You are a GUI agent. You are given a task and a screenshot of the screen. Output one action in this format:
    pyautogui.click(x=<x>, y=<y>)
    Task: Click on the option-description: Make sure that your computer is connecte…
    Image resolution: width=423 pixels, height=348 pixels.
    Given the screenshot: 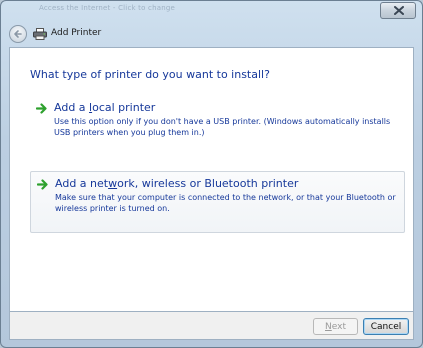 What is the action you would take?
    pyautogui.click(x=225, y=203)
    